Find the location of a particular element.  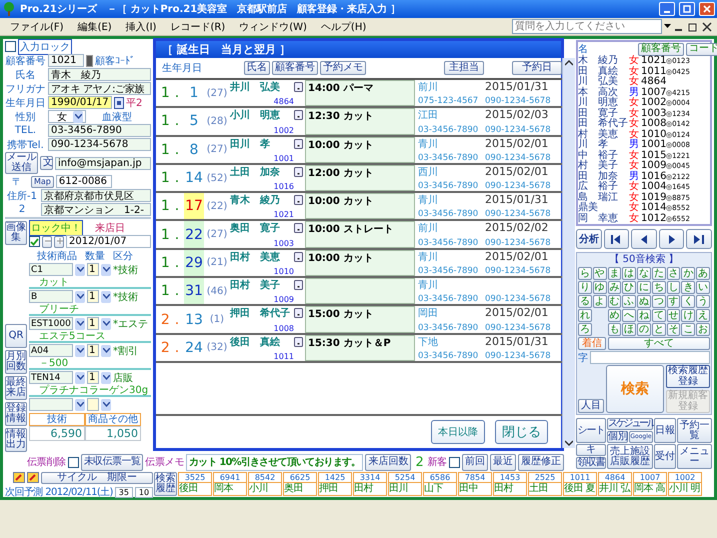

kana-button: の is located at coordinates (644, 329).